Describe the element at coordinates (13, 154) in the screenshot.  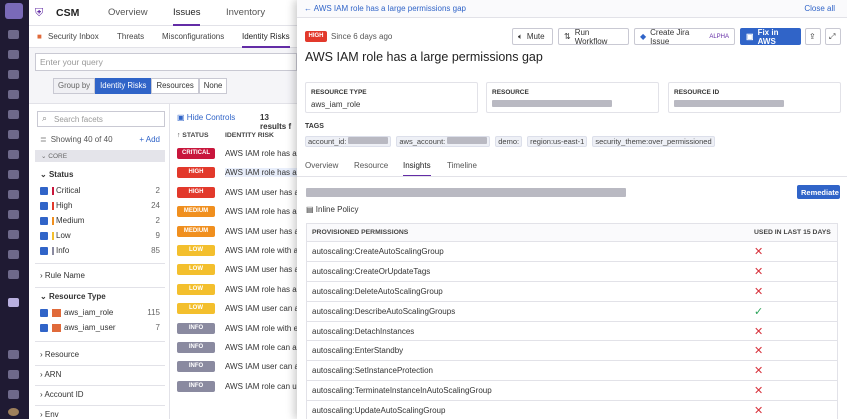
I see `monitors-icon` at that location.